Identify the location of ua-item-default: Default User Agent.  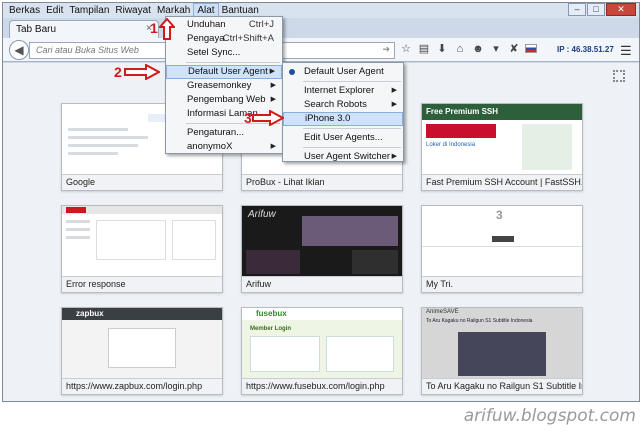
(343, 72).